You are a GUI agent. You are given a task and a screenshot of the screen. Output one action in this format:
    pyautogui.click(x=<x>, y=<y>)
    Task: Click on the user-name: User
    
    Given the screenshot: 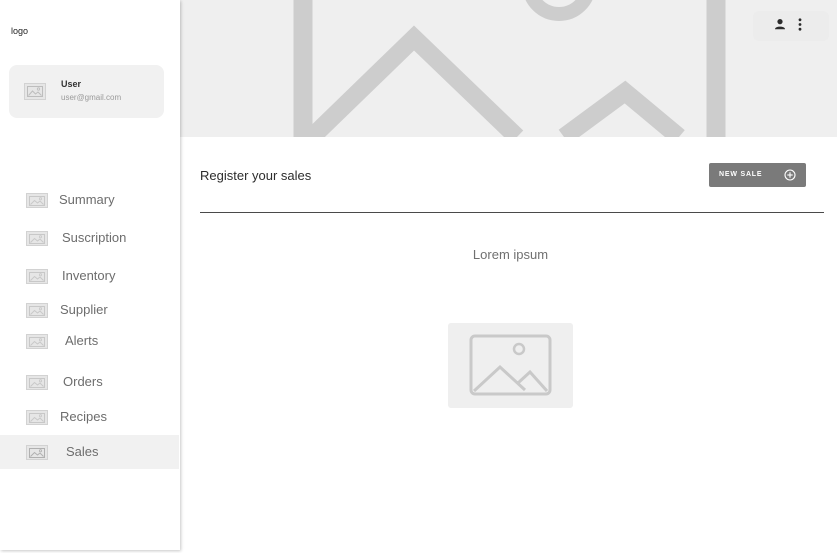 What is the action you would take?
    pyautogui.click(x=71, y=84)
    